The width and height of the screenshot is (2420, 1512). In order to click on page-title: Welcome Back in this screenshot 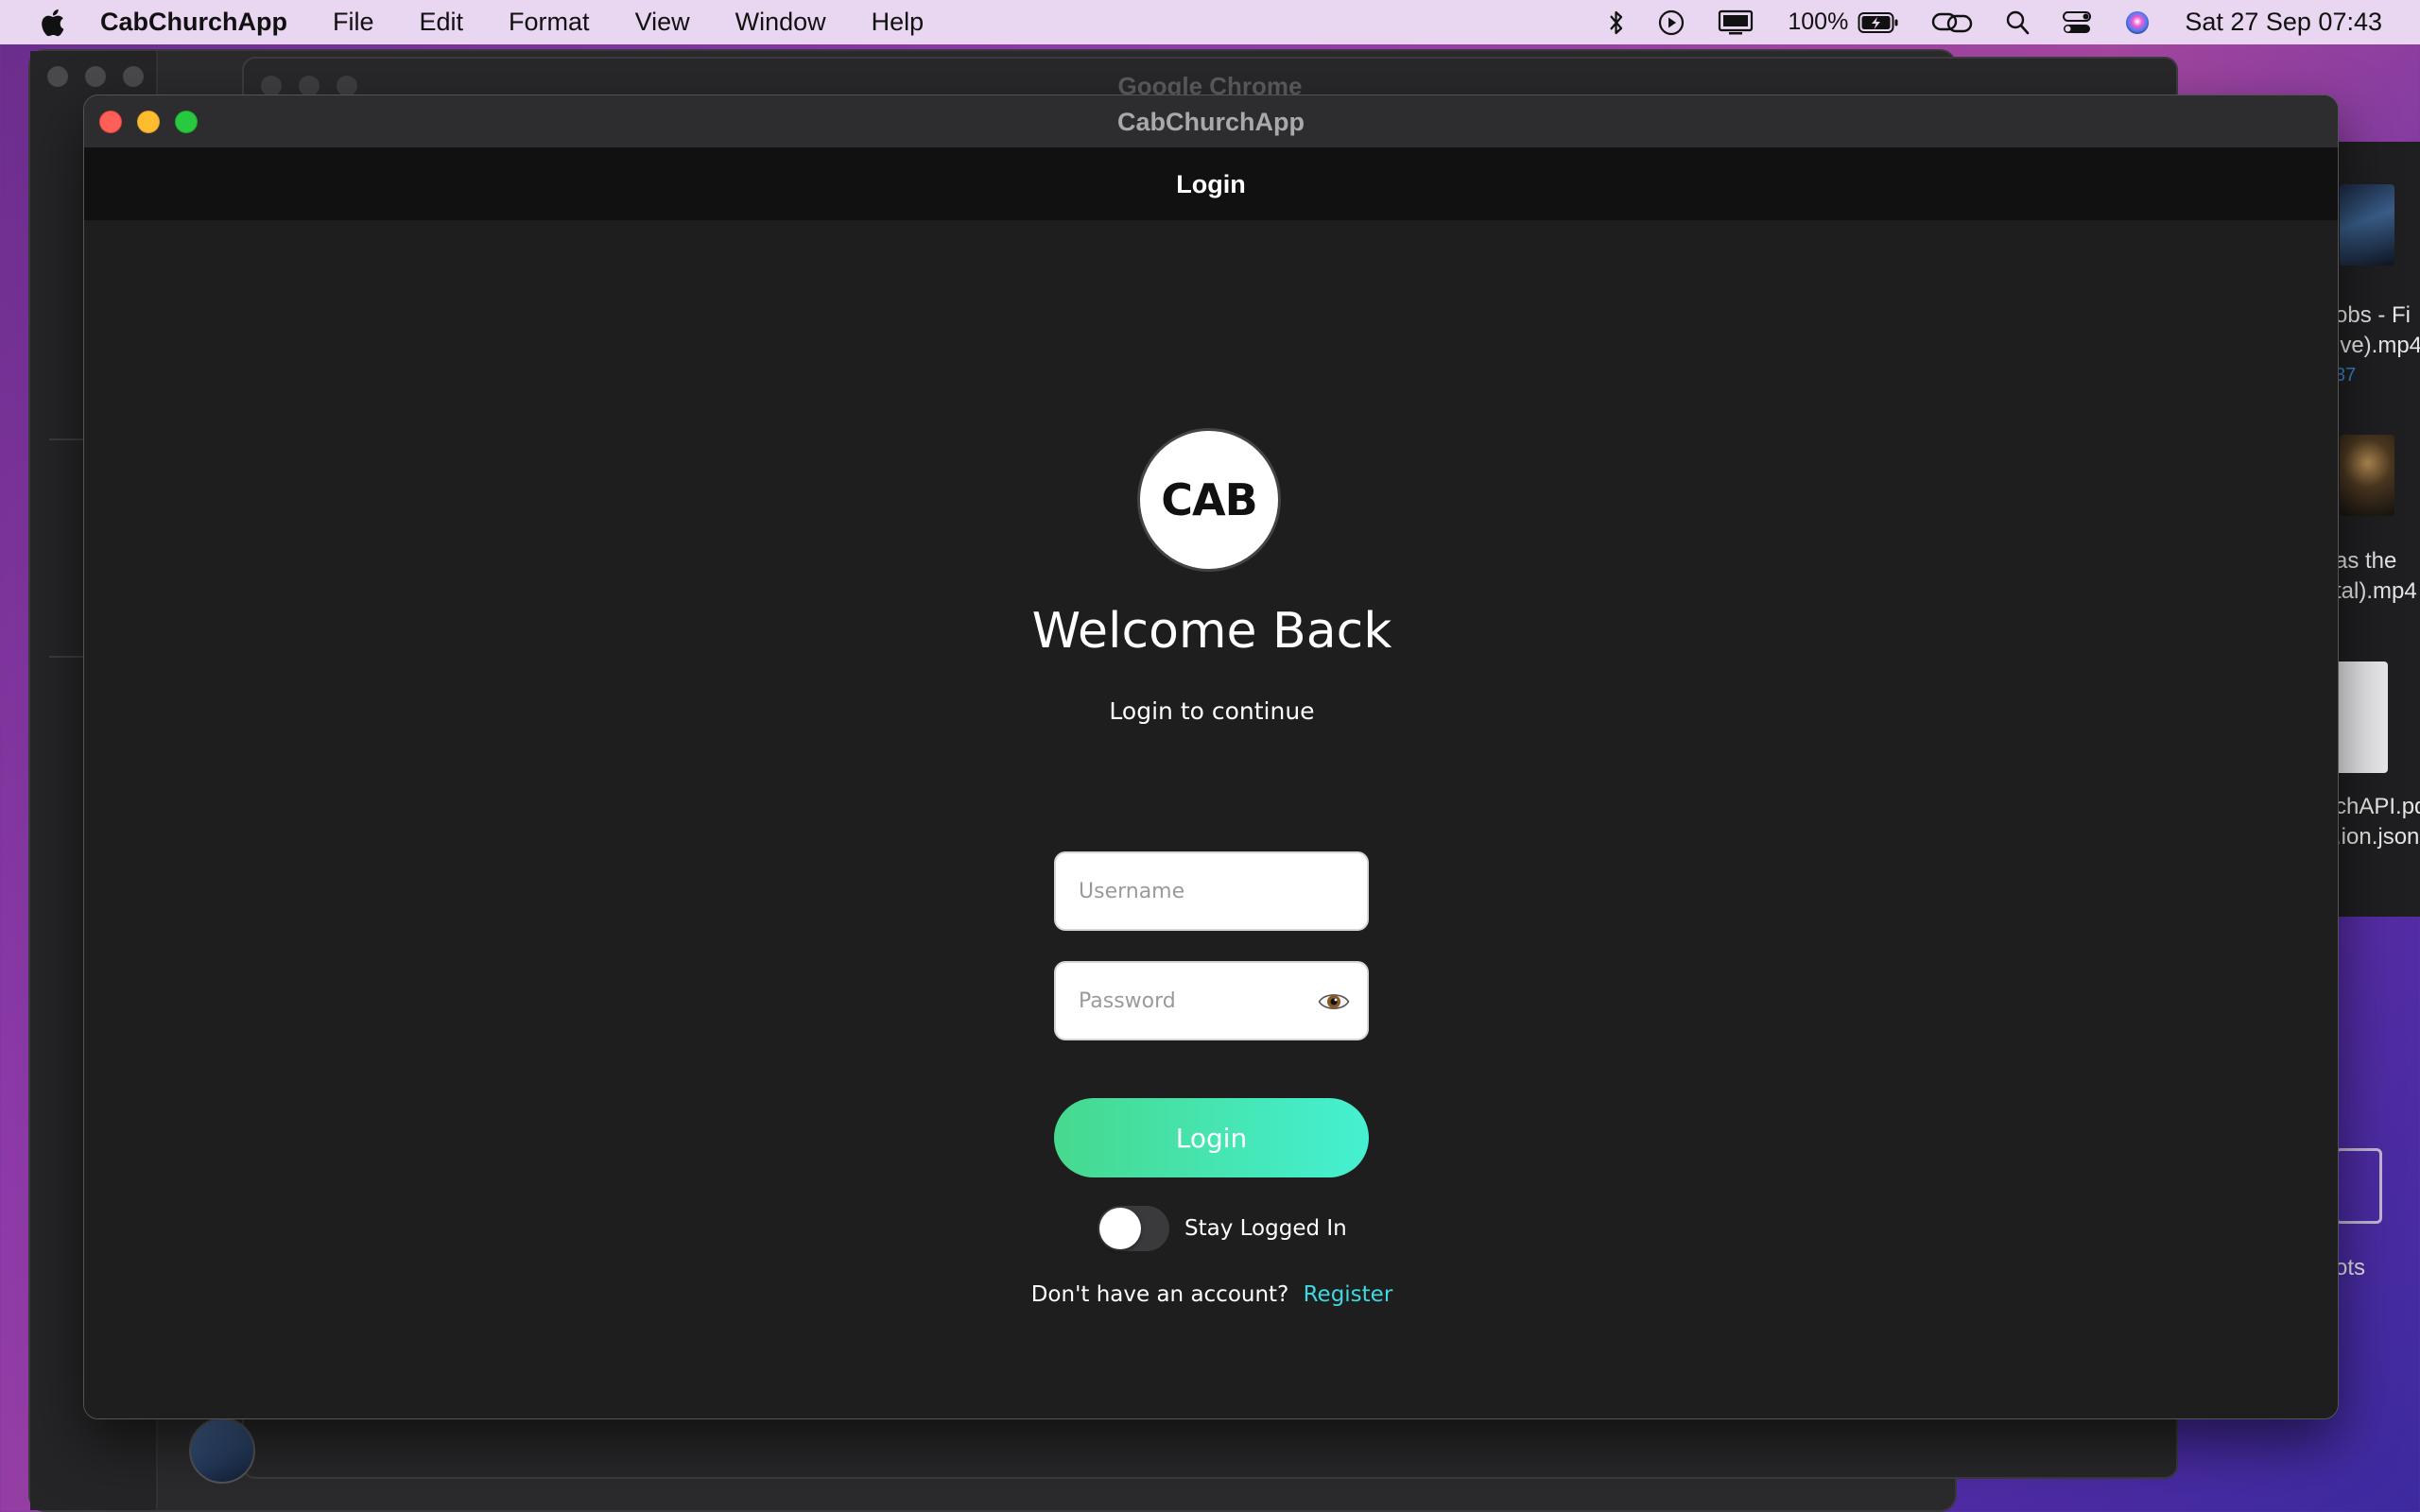, I will do `click(1211, 631)`.